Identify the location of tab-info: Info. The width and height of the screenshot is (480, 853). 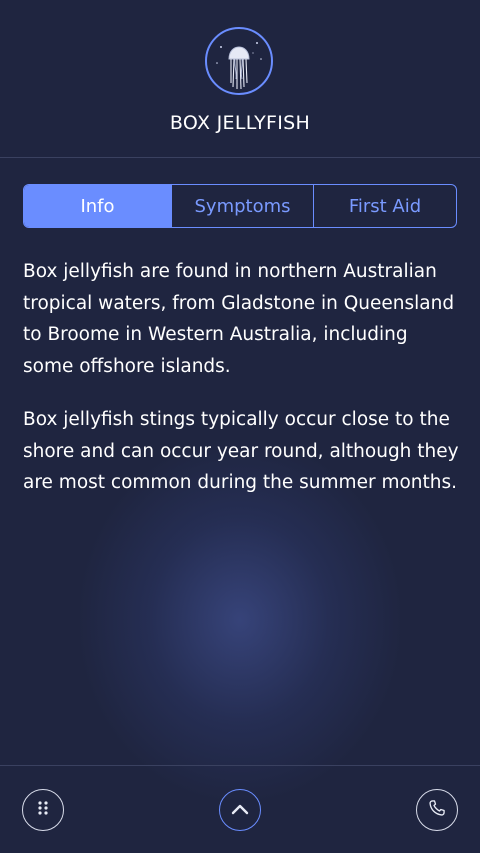
(97, 206).